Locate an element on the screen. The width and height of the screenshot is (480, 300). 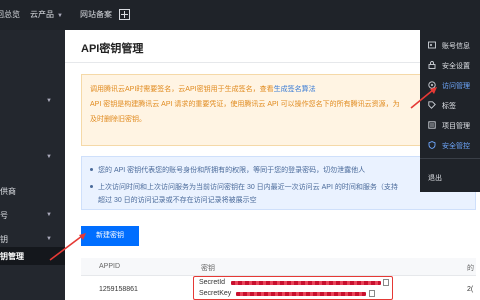
sidebar-item-keys: 钥 is located at coordinates (4, 239).